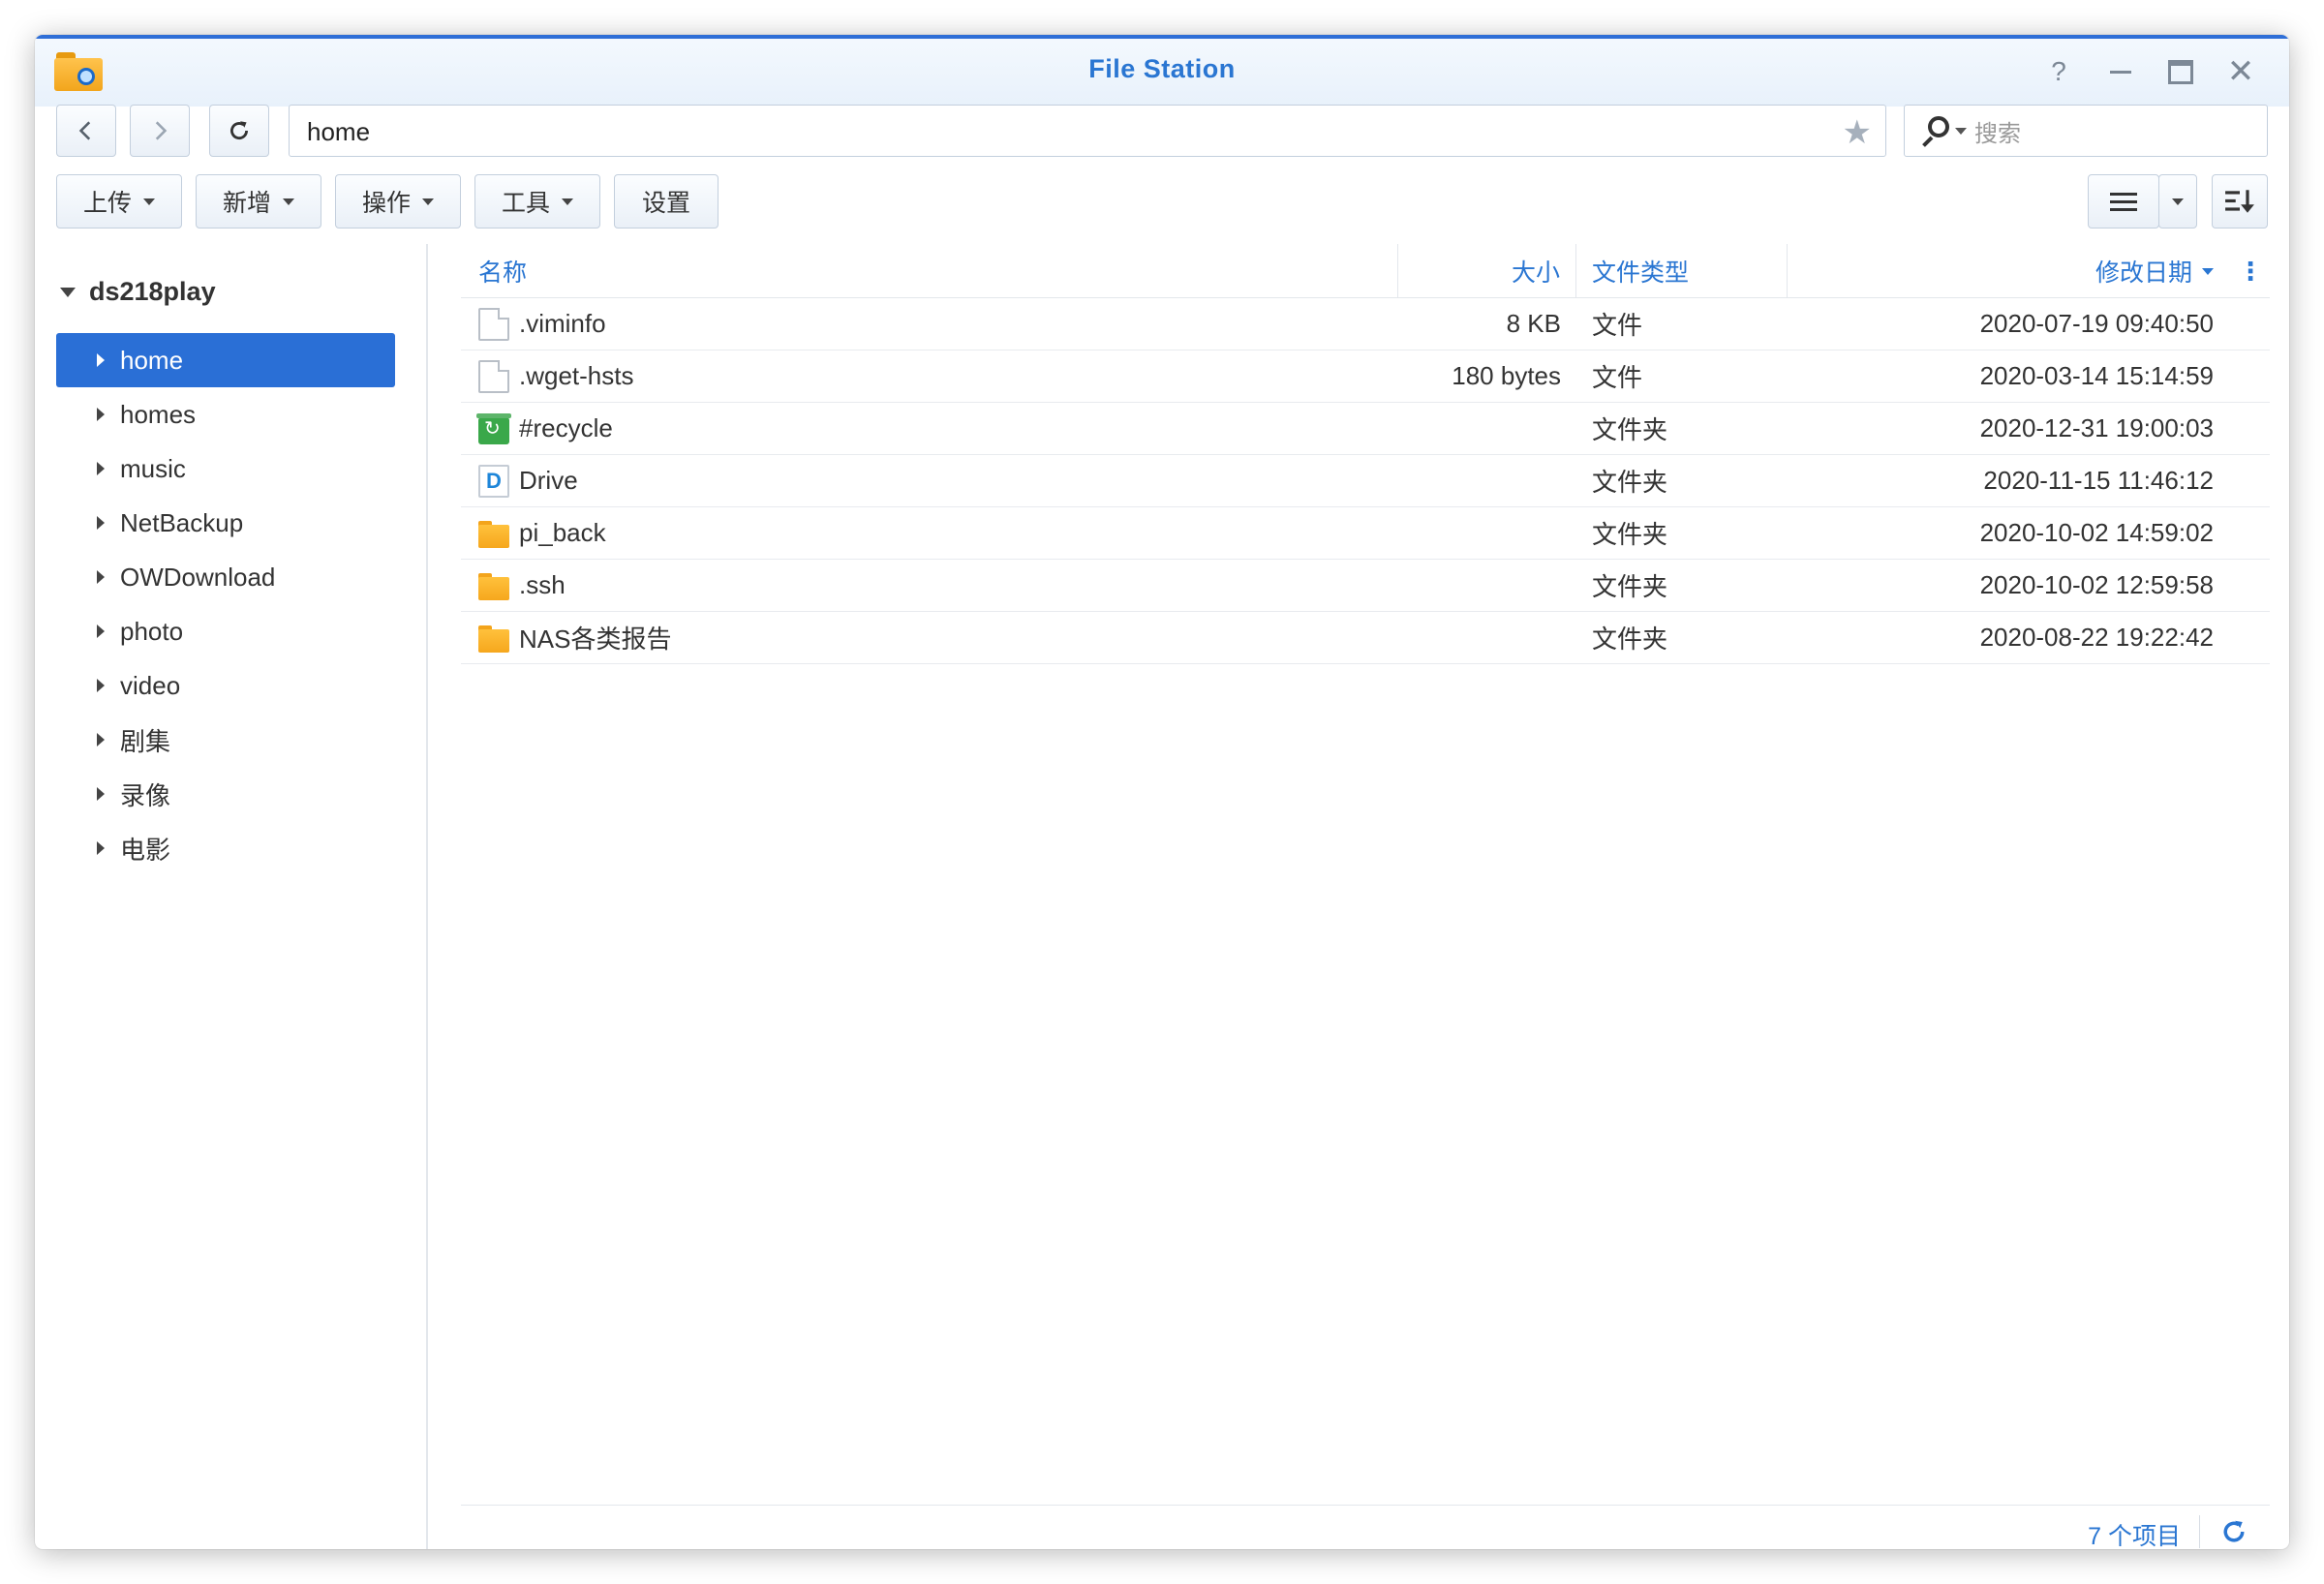  Describe the element at coordinates (226, 685) in the screenshot. I see `tree-item-video: video` at that location.